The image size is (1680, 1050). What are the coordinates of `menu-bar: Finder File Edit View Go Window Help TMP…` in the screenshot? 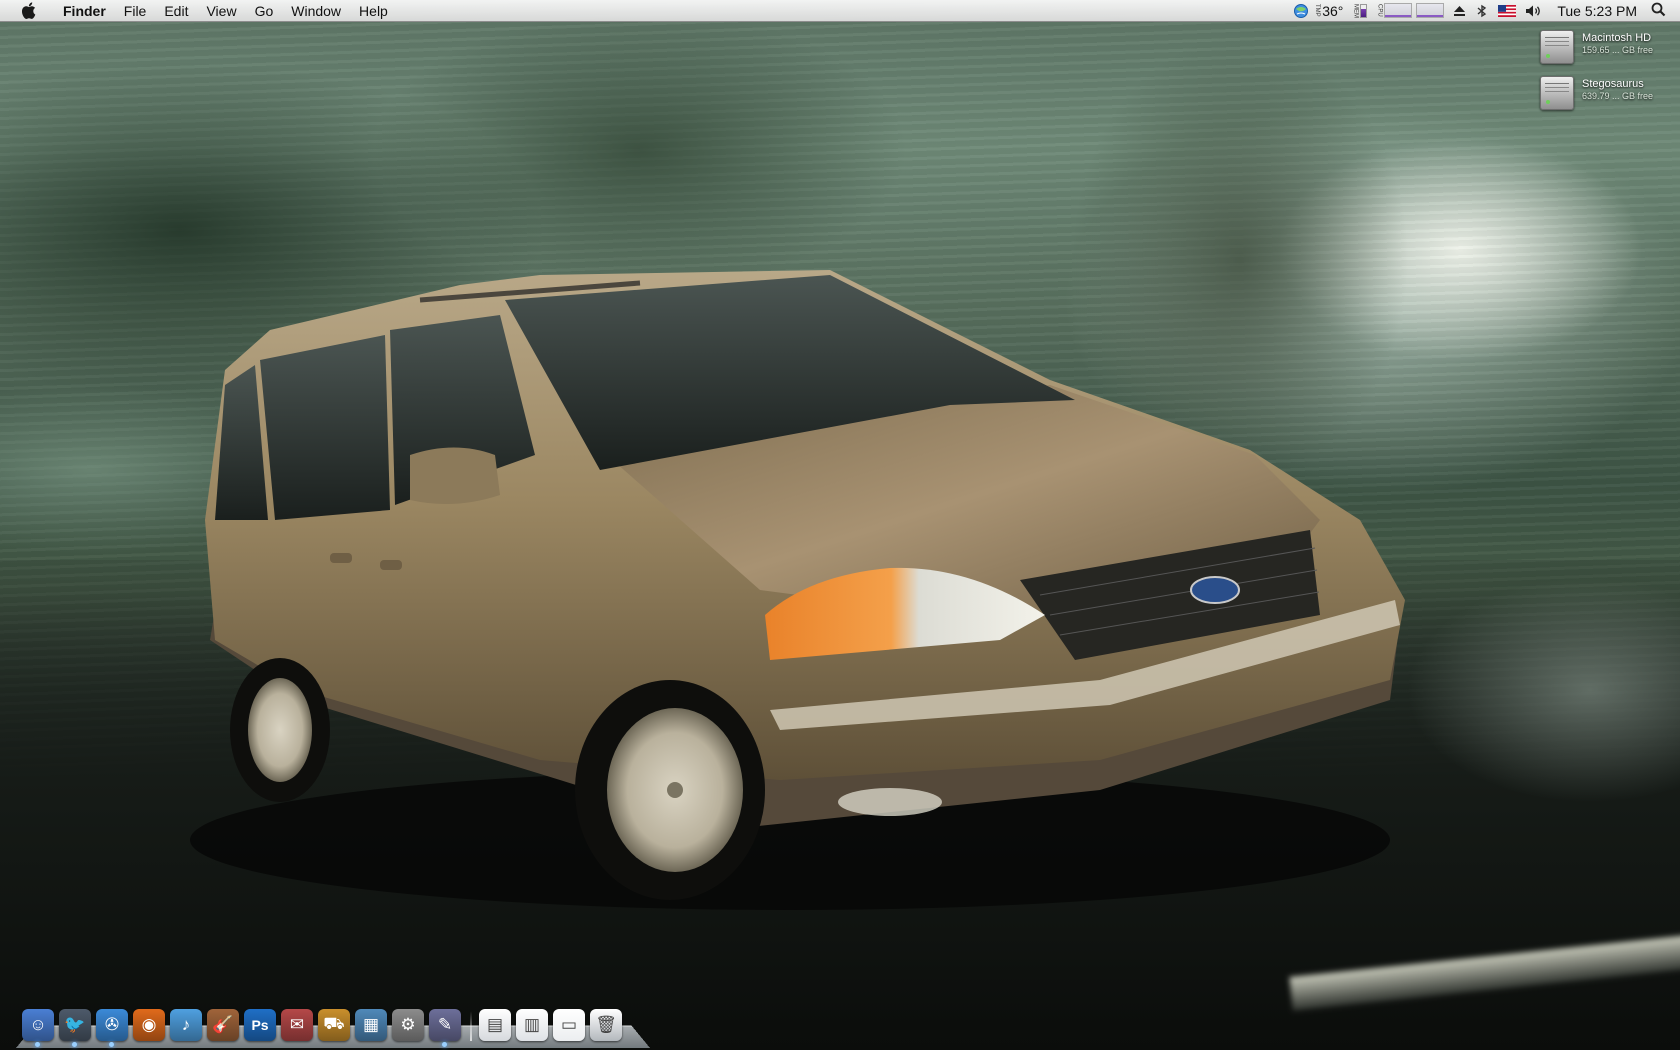 It's located at (840, 11).